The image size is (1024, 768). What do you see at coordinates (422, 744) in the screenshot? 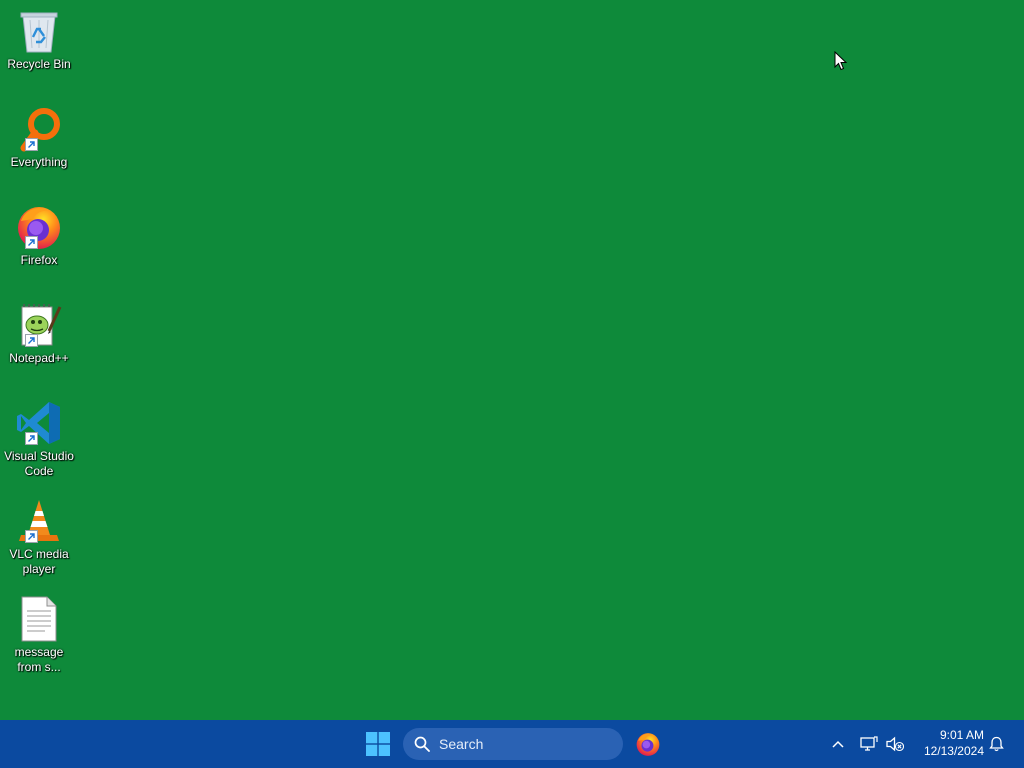
I see `search-icon` at bounding box center [422, 744].